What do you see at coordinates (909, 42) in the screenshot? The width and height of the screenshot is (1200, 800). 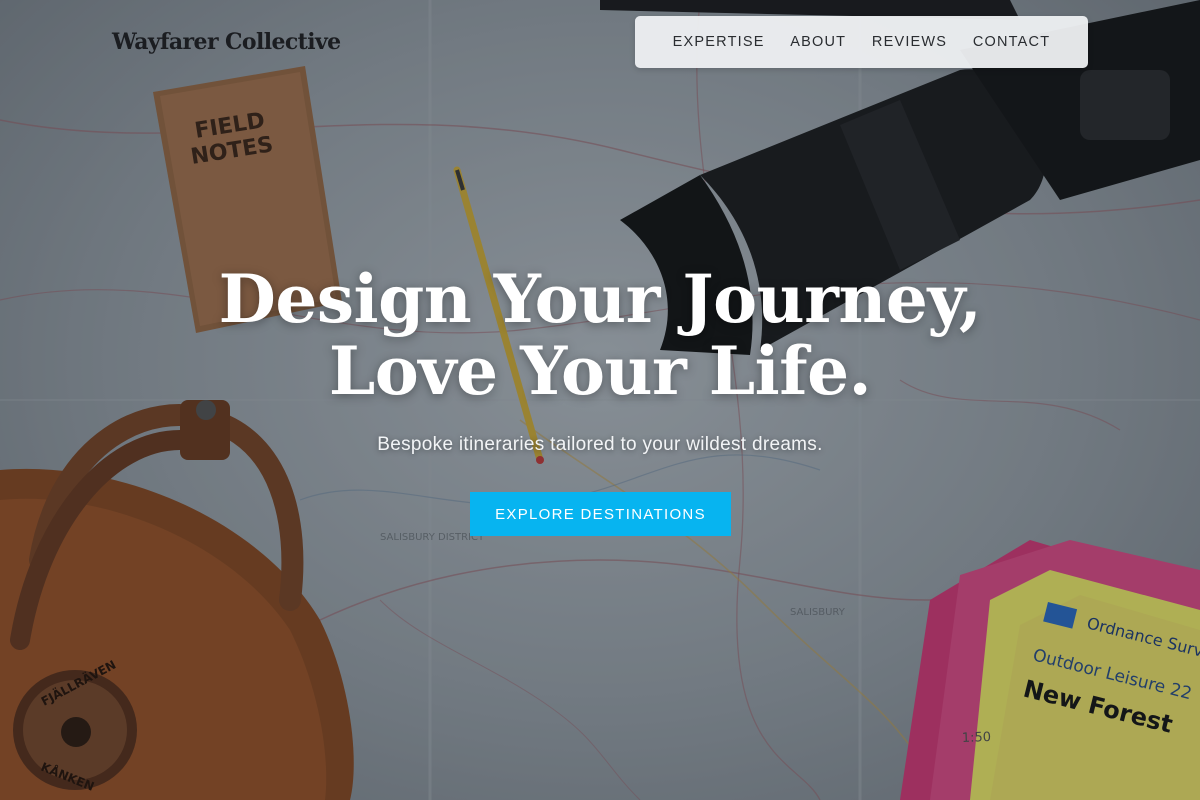 I see `nav-item-reviews: REVIEWS` at bounding box center [909, 42].